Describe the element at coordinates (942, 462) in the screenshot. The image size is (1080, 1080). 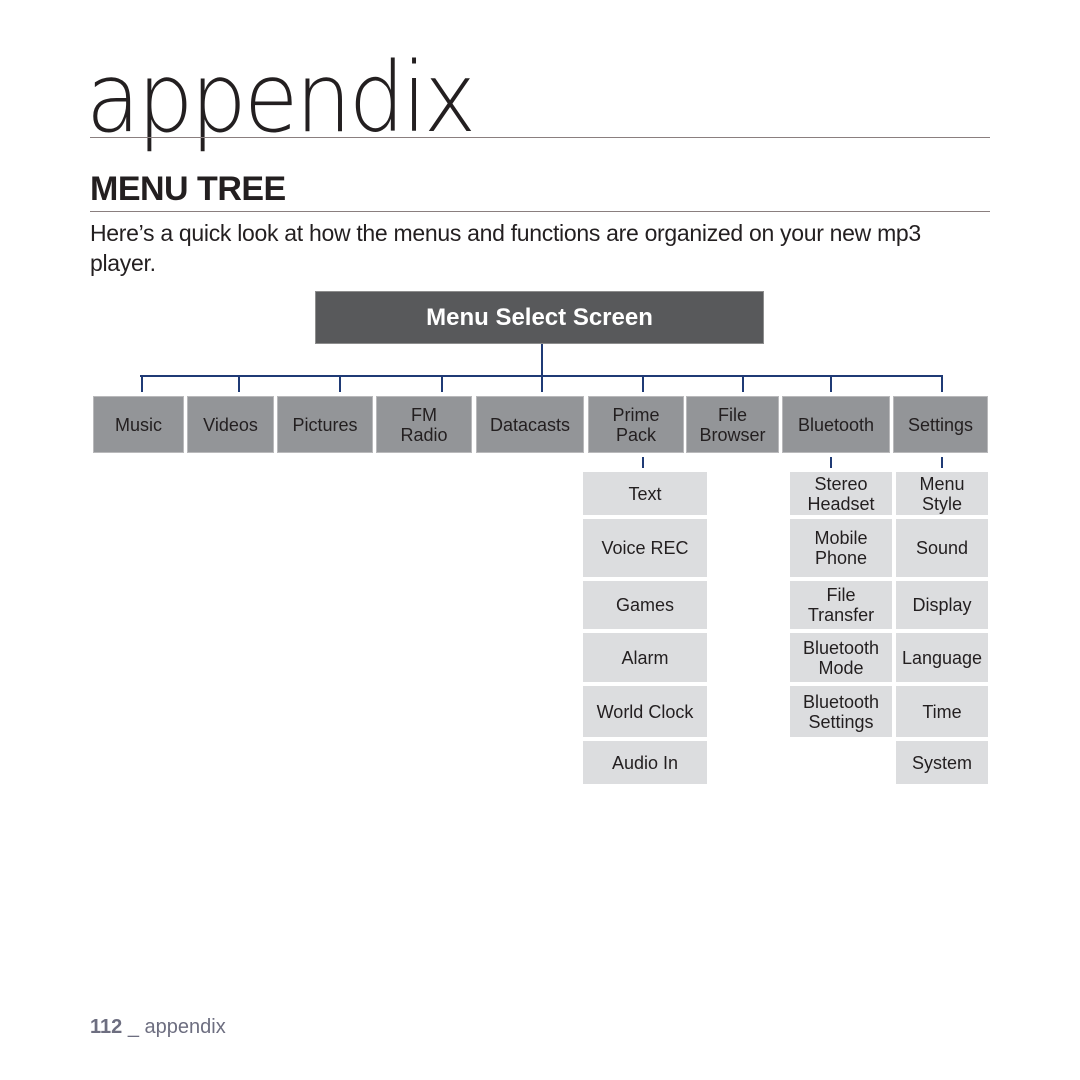
I see `settings-sub-connector` at that location.